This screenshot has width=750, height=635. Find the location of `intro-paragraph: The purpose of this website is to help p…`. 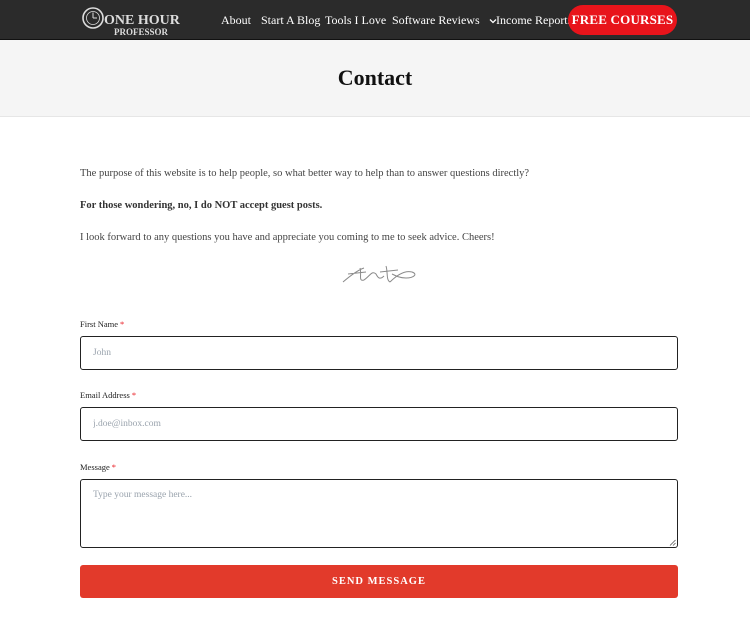

intro-paragraph: The purpose of this website is to help p… is located at coordinates (305, 173).